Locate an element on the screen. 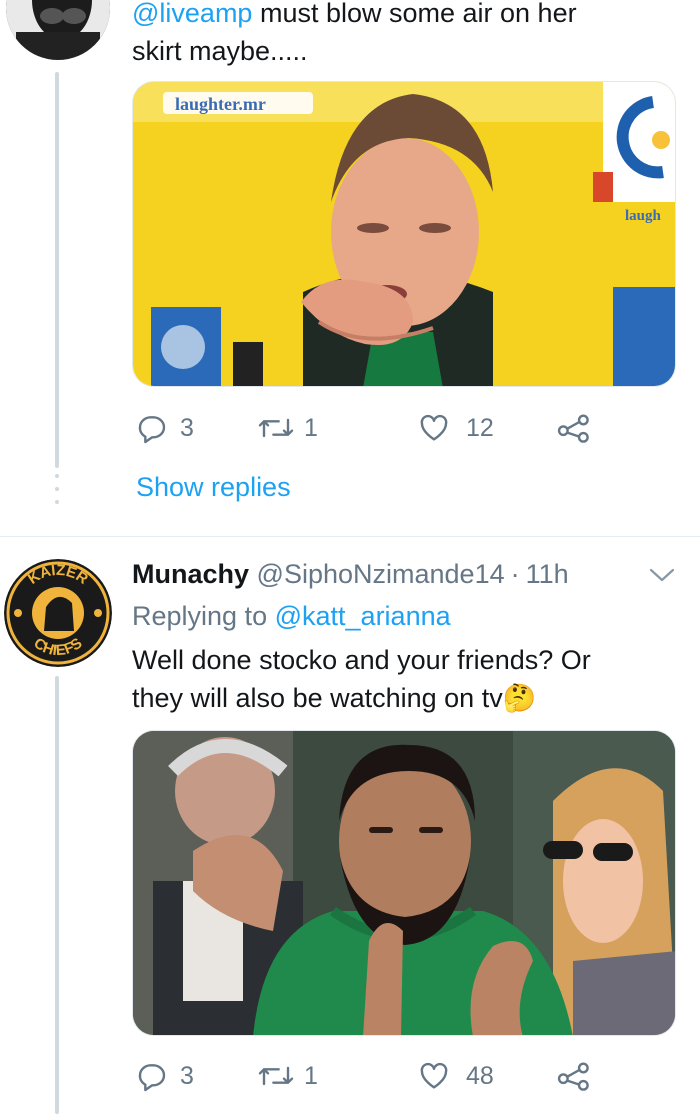 The width and height of the screenshot is (700, 1114). tweet1-retweet-button: 1 is located at coordinates (287, 428).